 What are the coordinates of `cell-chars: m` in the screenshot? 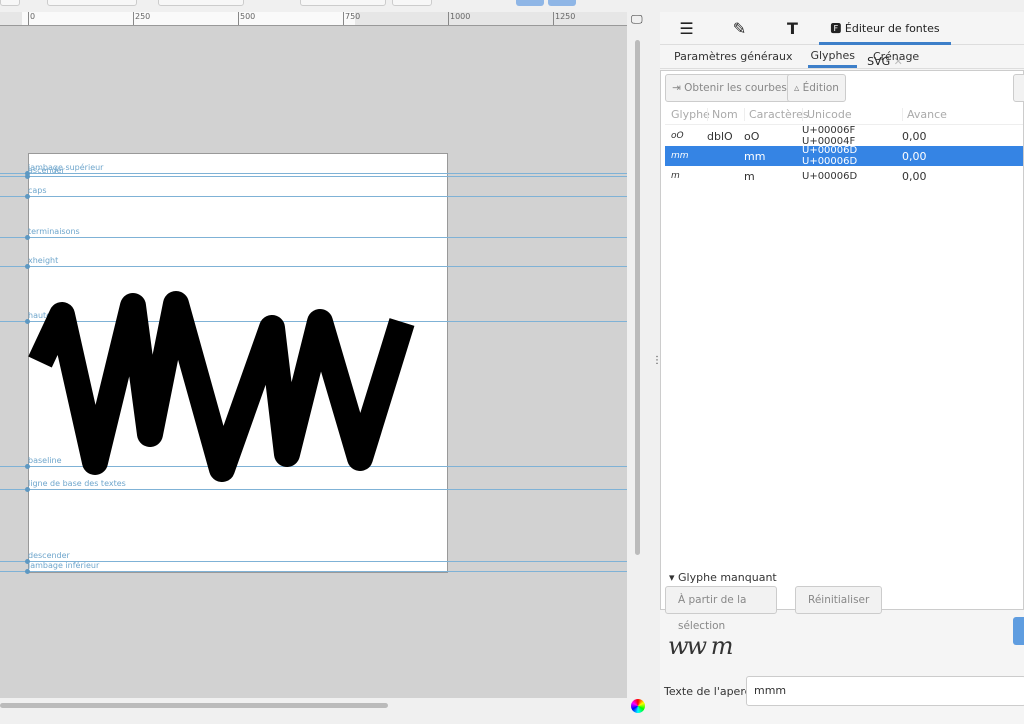 It's located at (773, 176).